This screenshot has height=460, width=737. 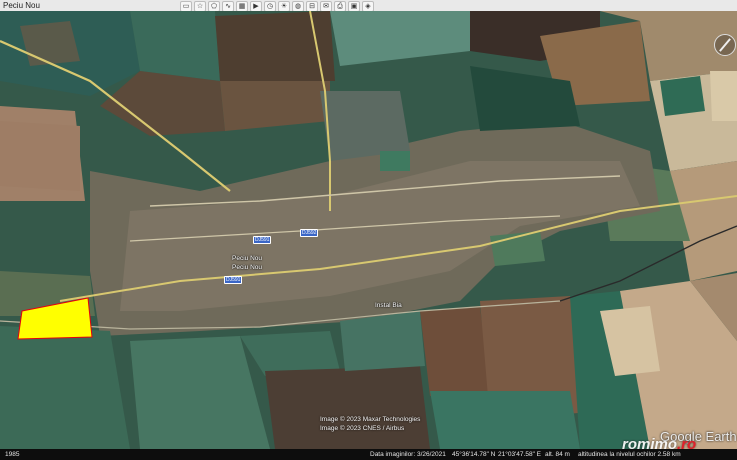 I want to click on window-title: Peciu Nou, so click(x=21, y=5).